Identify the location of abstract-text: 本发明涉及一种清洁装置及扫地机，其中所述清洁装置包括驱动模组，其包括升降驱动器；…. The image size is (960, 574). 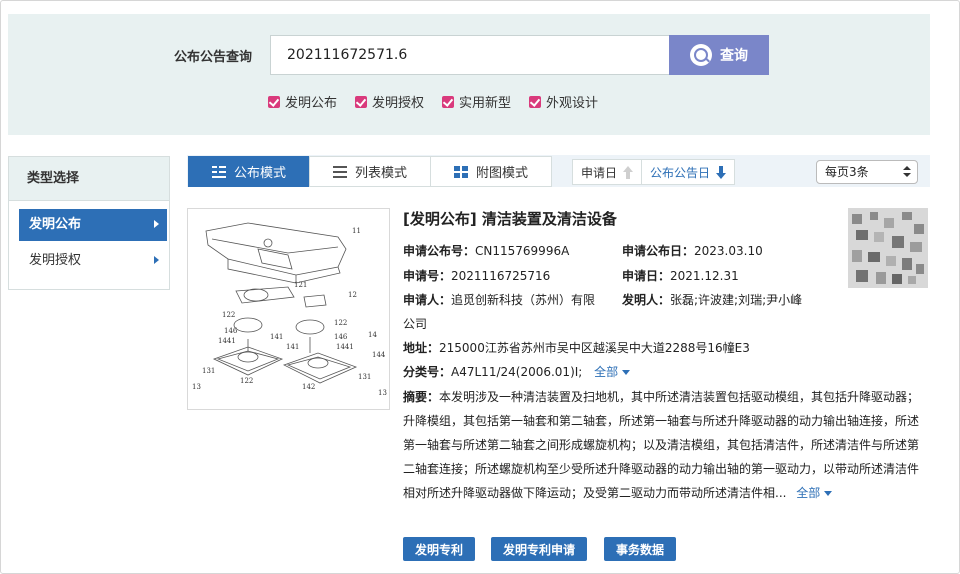
(661, 445).